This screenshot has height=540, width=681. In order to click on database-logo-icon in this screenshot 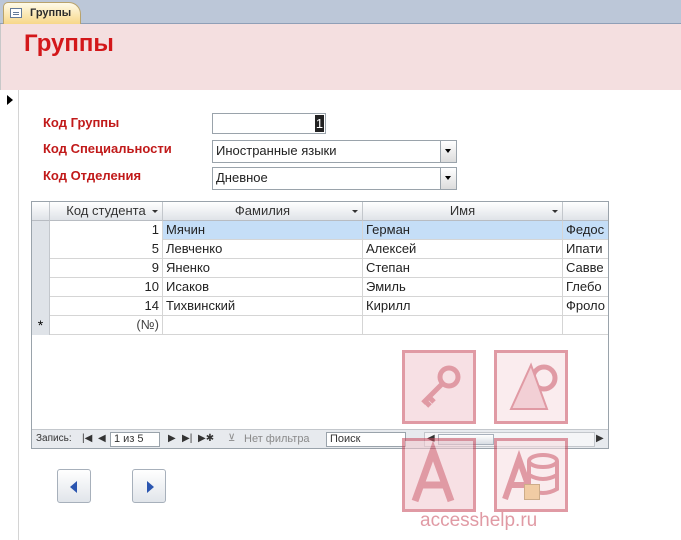, I will do `click(531, 475)`.